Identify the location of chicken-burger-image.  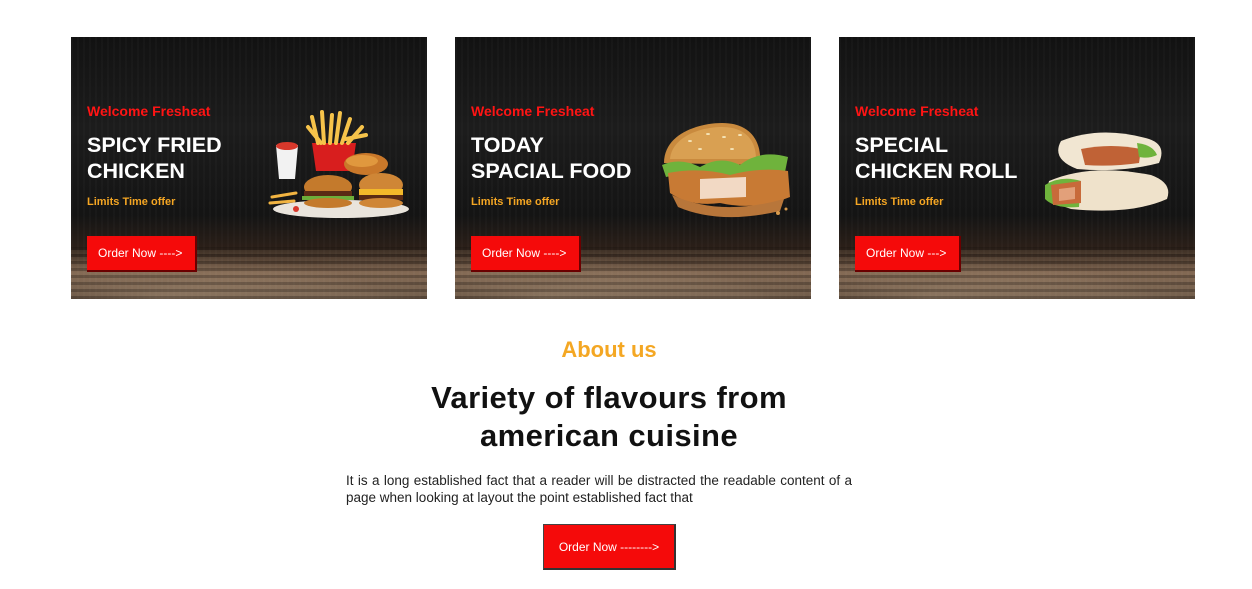
(726, 170).